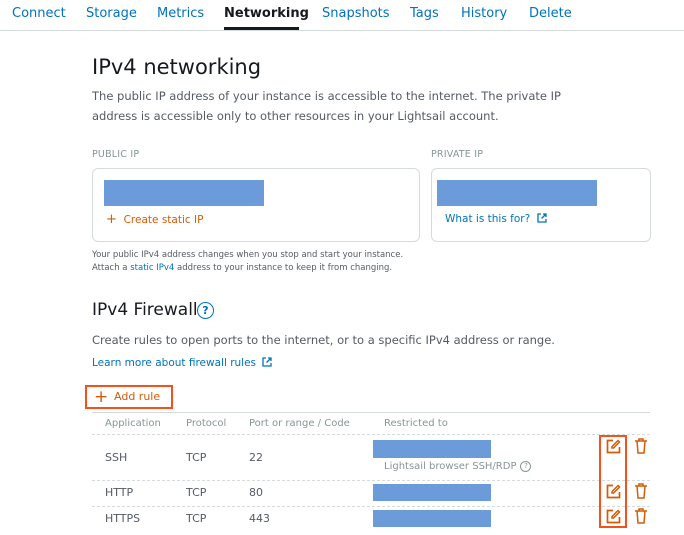 The width and height of the screenshot is (684, 535). I want to click on restricted-note: Lightsail browser SSH/RDP?, so click(458, 466).